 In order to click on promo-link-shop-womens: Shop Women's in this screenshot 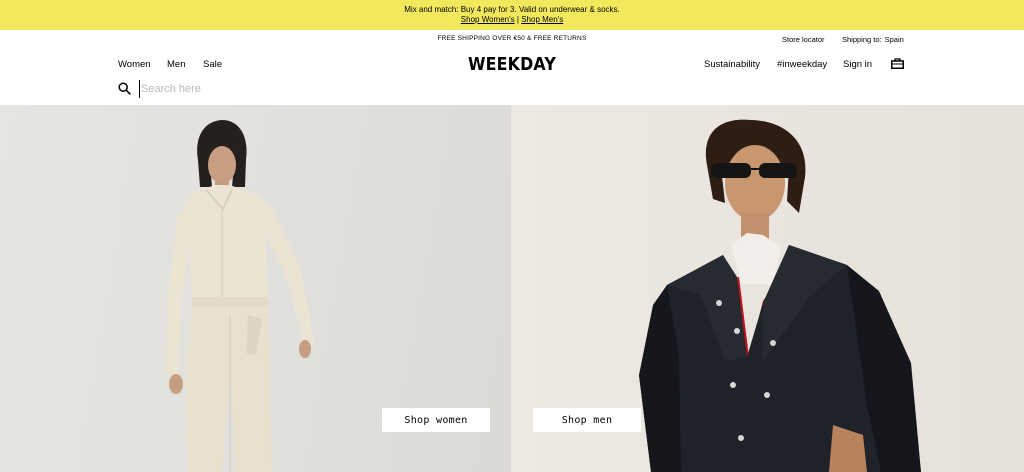, I will do `click(488, 19)`.